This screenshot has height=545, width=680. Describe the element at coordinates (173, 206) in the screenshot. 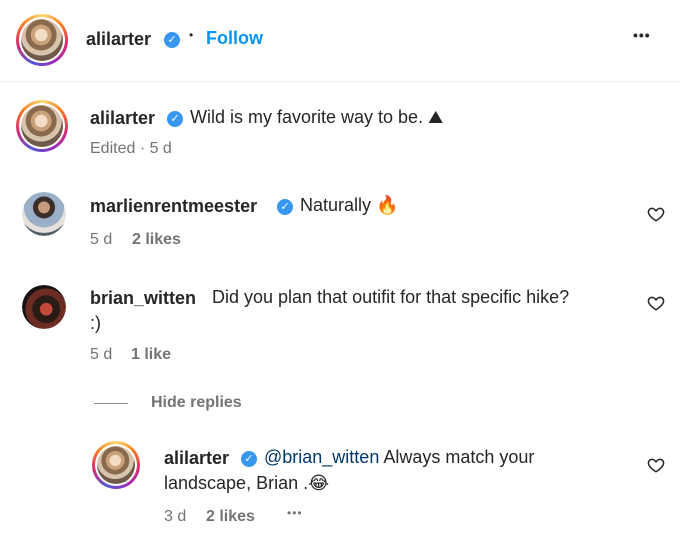

I see `comment-username: marlienrentmeester` at that location.